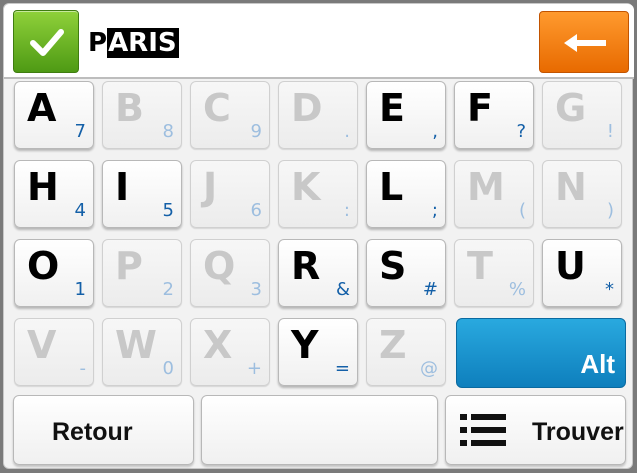 The image size is (637, 473). Describe the element at coordinates (129, 108) in the screenshot. I see `key-letter: B` at that location.